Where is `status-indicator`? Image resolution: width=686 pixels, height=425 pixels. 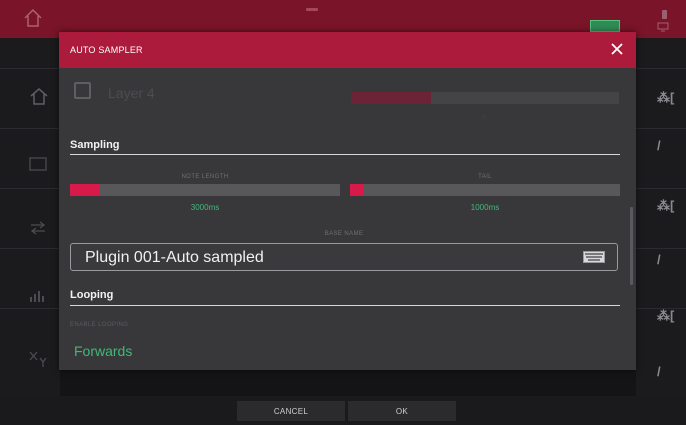 status-indicator is located at coordinates (605, 26).